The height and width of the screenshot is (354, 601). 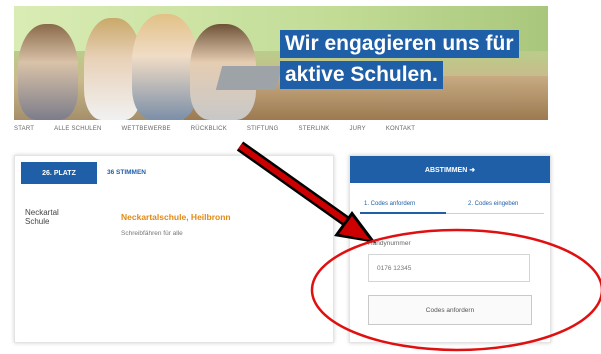 What do you see at coordinates (263, 133) in the screenshot?
I see `nav-item-stiftung: Stiftung` at bounding box center [263, 133].